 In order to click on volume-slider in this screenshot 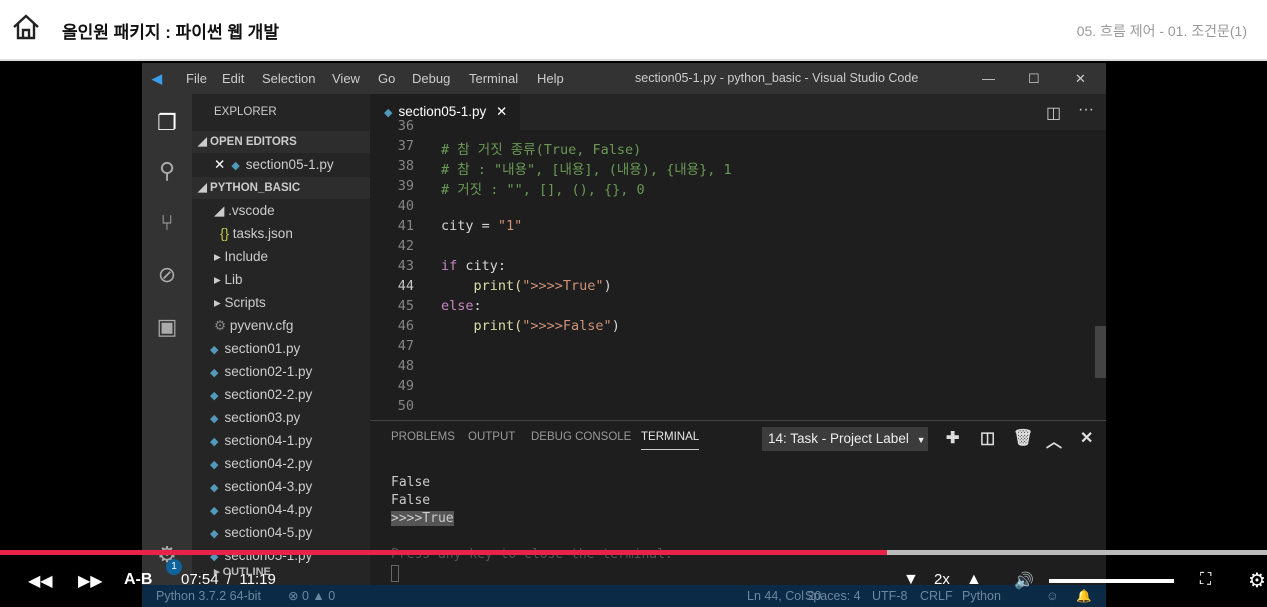, I will do `click(1111, 581)`.